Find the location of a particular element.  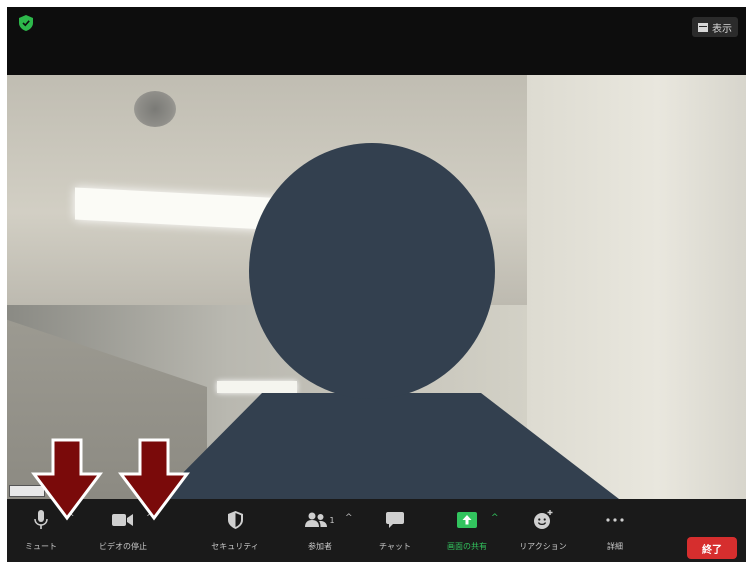

more-label: 詳細 is located at coordinates (615, 546).